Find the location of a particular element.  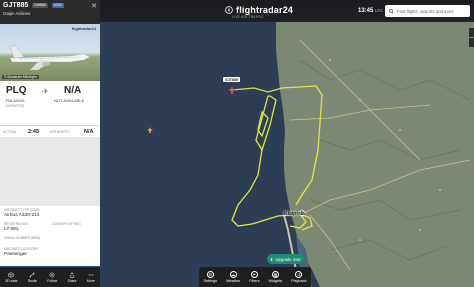

type-label: AIRCRAFT TYPE (A320) is located at coordinates (22, 210).